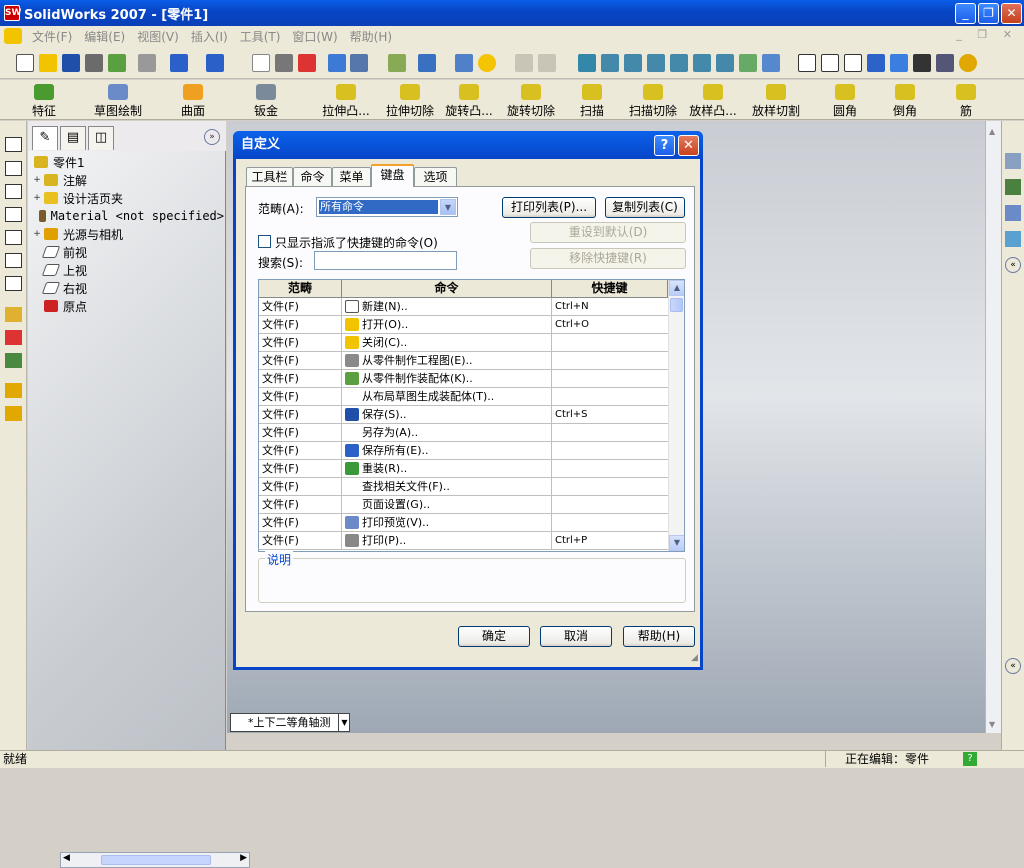  What do you see at coordinates (128, 234) in the screenshot?
I see `tree-item: + 光源与相机` at bounding box center [128, 234].